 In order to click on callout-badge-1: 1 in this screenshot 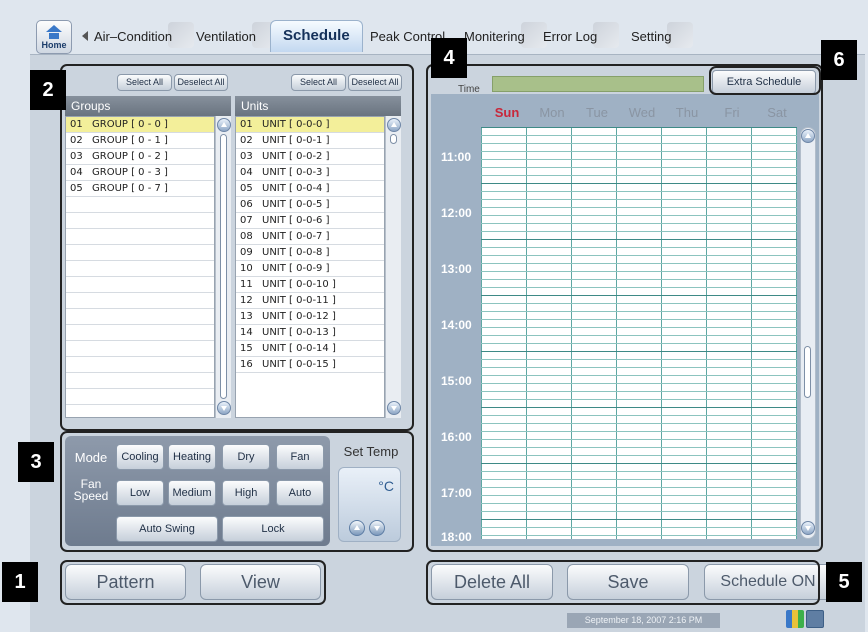, I will do `click(20, 582)`.